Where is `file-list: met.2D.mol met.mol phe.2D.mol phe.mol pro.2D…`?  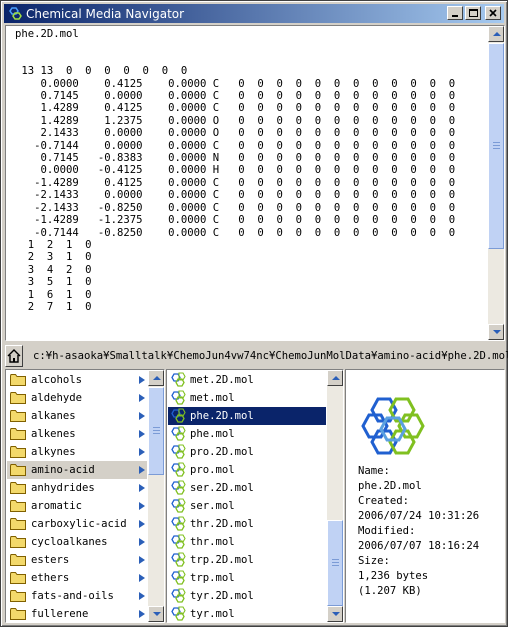 file-list: met.2D.mol met.mol phe.2D.mol phe.mol pro.2D… is located at coordinates (255, 496).